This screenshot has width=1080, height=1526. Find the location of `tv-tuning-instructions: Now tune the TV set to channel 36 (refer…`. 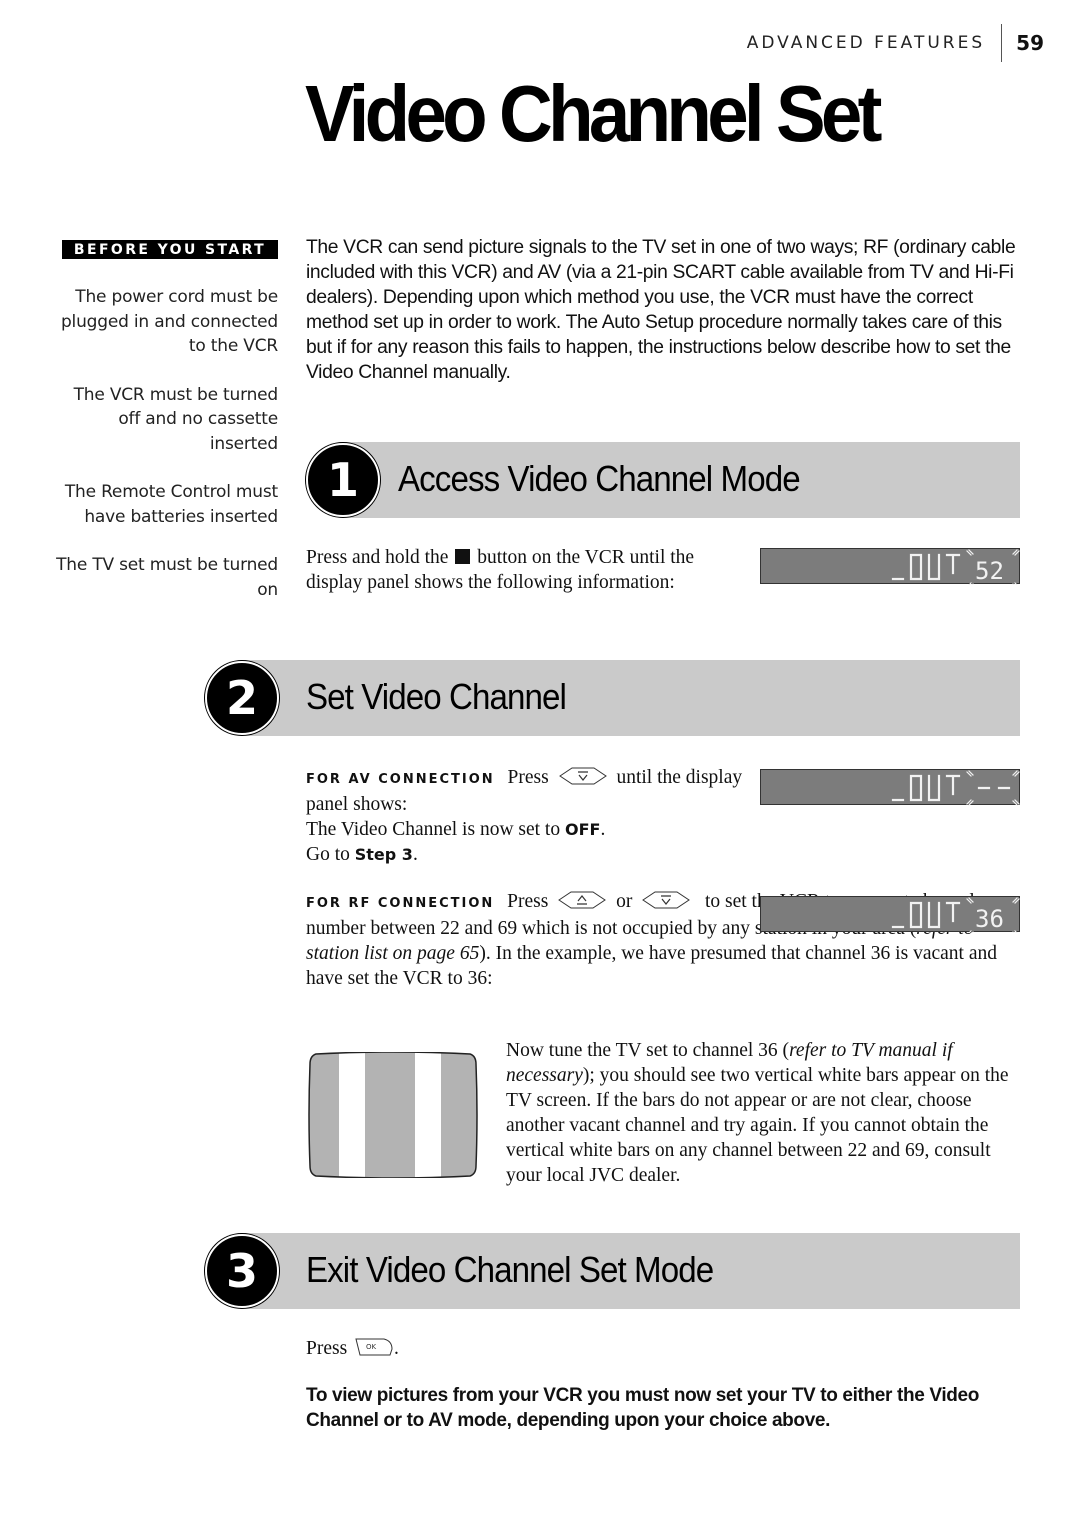

tv-tuning-instructions: Now tune the TV set to channel 36 (refer… is located at coordinates (762, 1113).